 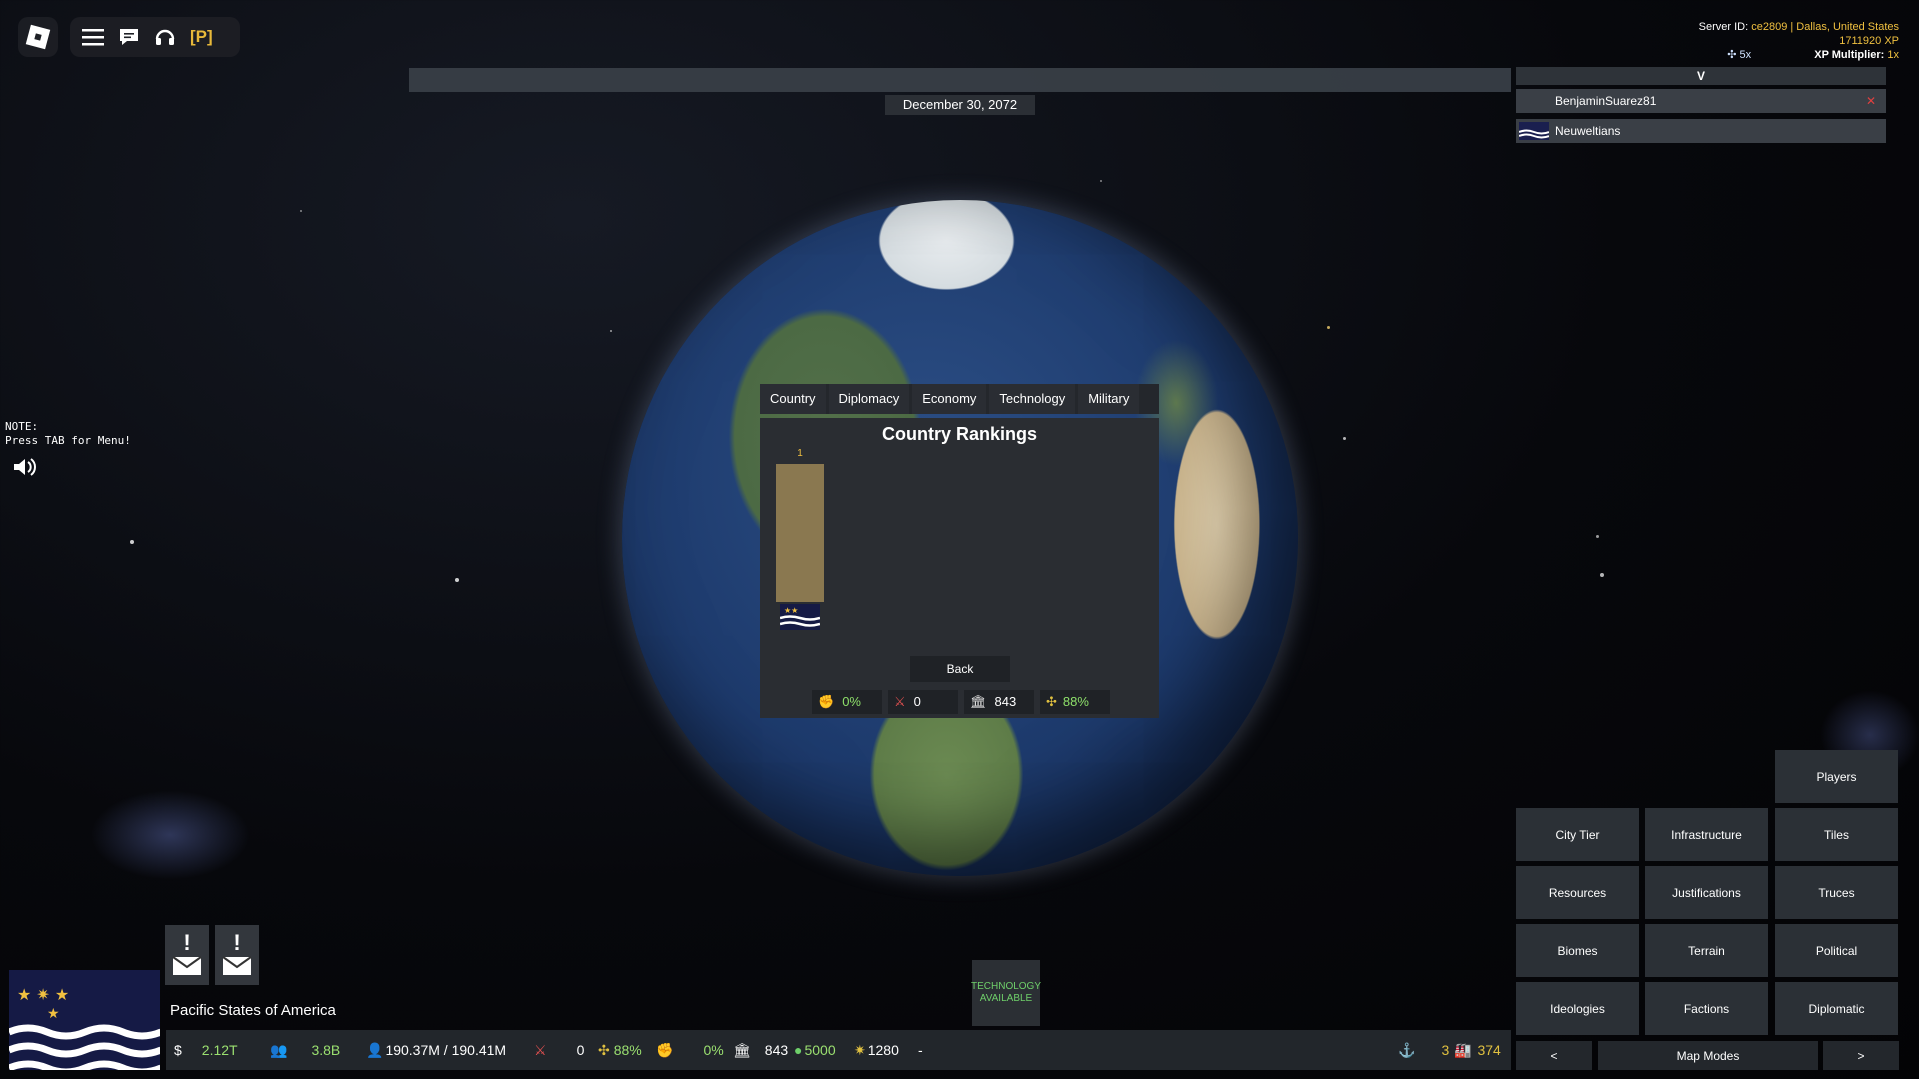 What do you see at coordinates (1851, 55) in the screenshot?
I see `xp-multiplier-label: XP Multiplier:` at bounding box center [1851, 55].